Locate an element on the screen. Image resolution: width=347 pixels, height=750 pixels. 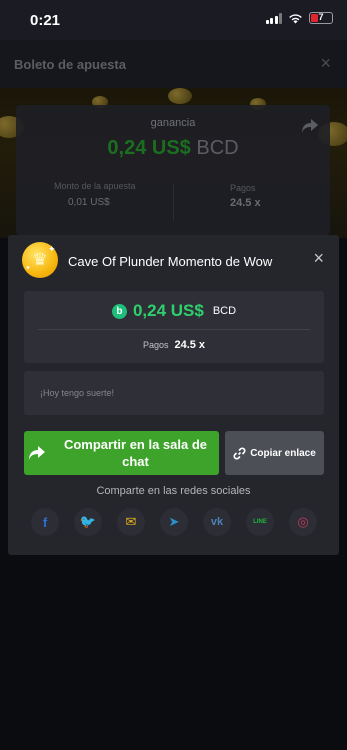
facebook-icon: f is located at coordinates (45, 522).